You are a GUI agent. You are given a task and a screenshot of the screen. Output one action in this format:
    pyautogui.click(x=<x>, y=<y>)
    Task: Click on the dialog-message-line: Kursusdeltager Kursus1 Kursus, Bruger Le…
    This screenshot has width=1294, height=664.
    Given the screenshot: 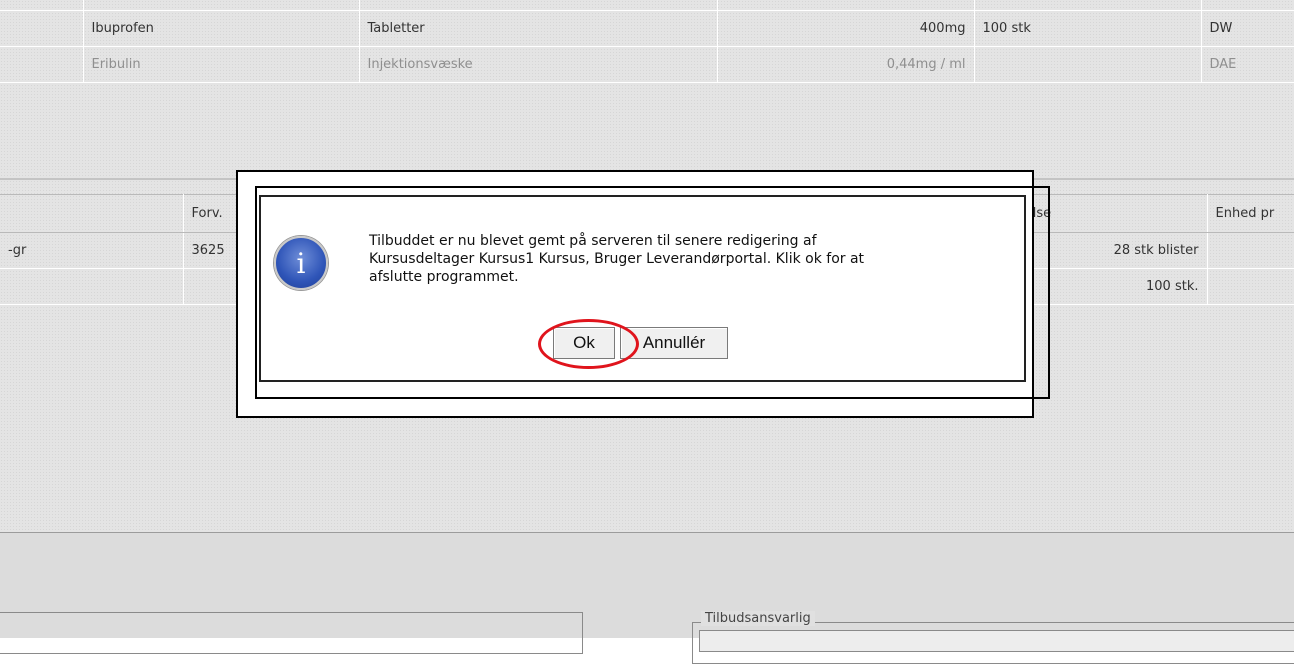 What is the action you would take?
    pyautogui.click(x=617, y=259)
    